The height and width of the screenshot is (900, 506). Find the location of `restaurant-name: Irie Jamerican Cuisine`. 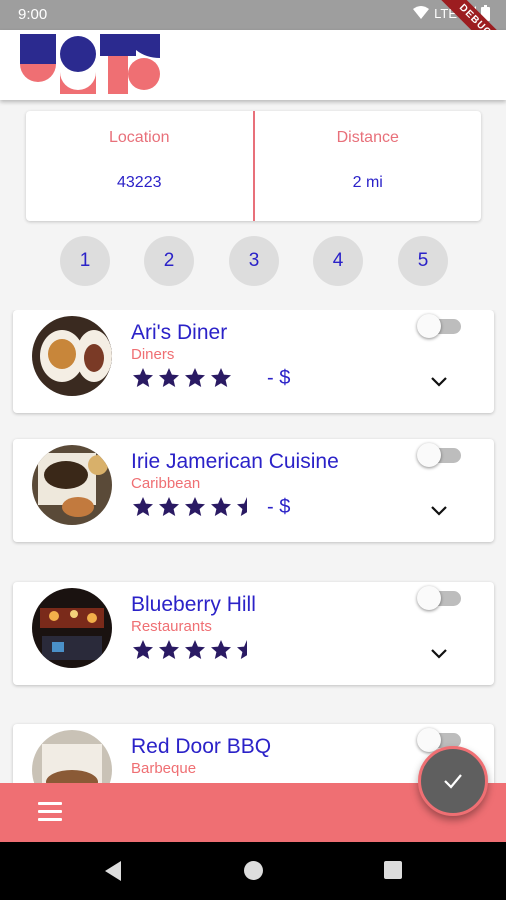

restaurant-name: Irie Jamerican Cuisine is located at coordinates (235, 461).